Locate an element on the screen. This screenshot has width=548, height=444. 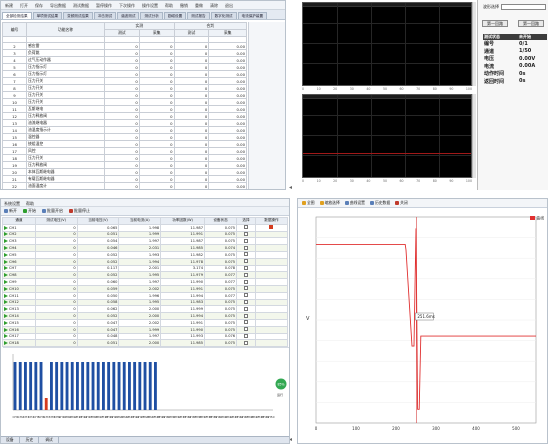
tab-debug: 调试 is located at coordinates (49, 440).